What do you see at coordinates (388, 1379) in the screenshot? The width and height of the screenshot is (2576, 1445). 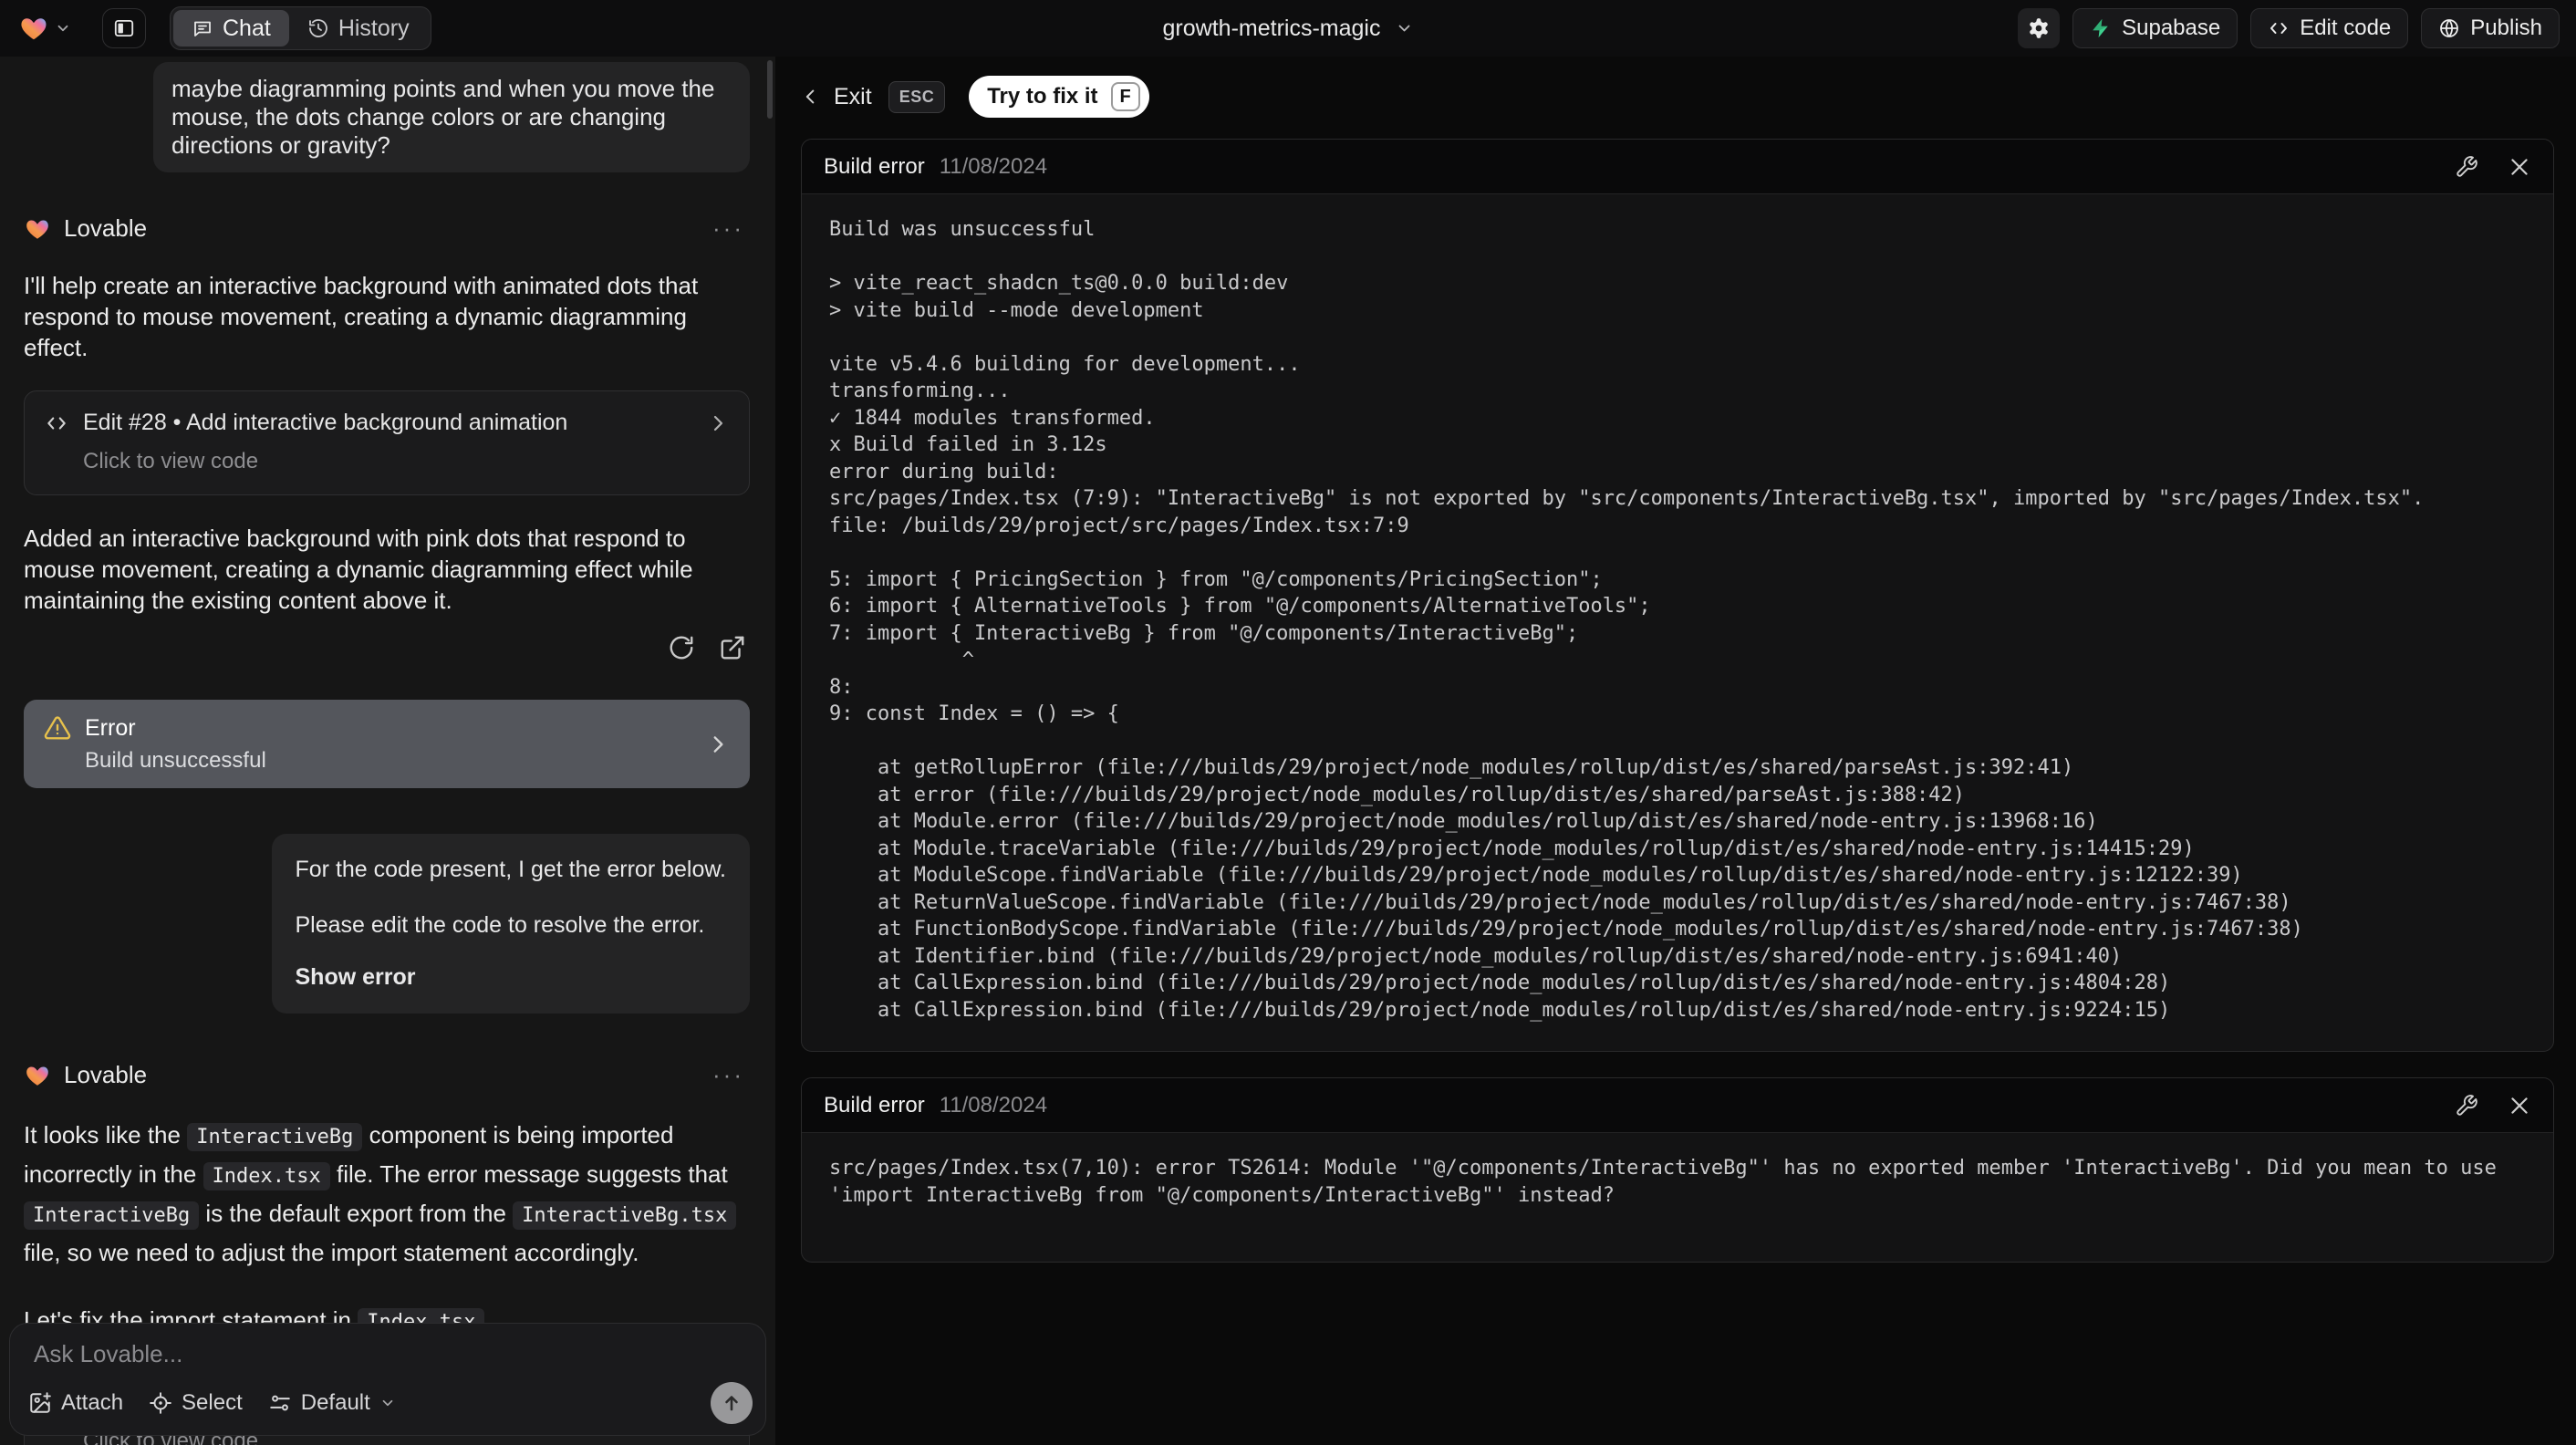 I see `chat-input-box: Attach Select Default` at bounding box center [388, 1379].